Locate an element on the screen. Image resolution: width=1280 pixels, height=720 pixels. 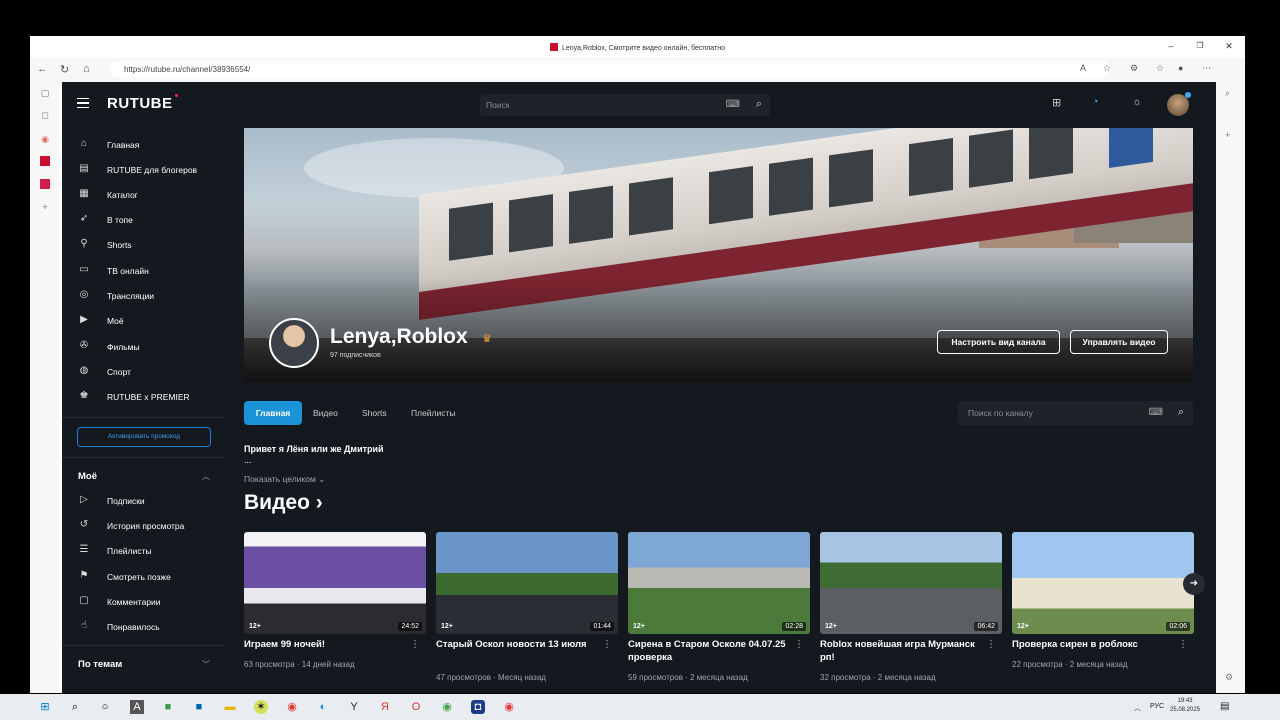
sidebar-item-home: ⌂ Главная is located at coordinates (148, 145).